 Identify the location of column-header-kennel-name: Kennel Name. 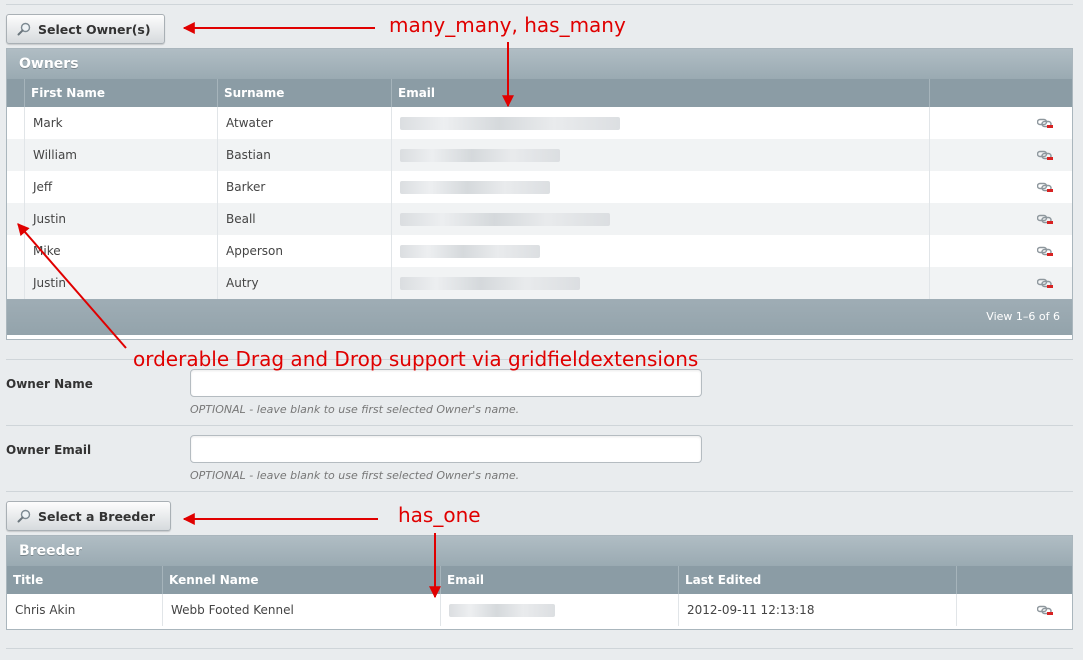
(301, 580).